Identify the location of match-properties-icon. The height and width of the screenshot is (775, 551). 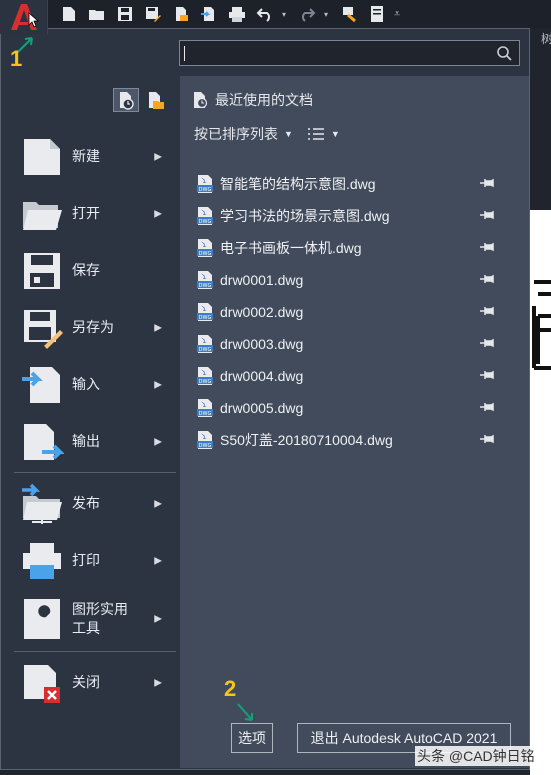
(349, 14).